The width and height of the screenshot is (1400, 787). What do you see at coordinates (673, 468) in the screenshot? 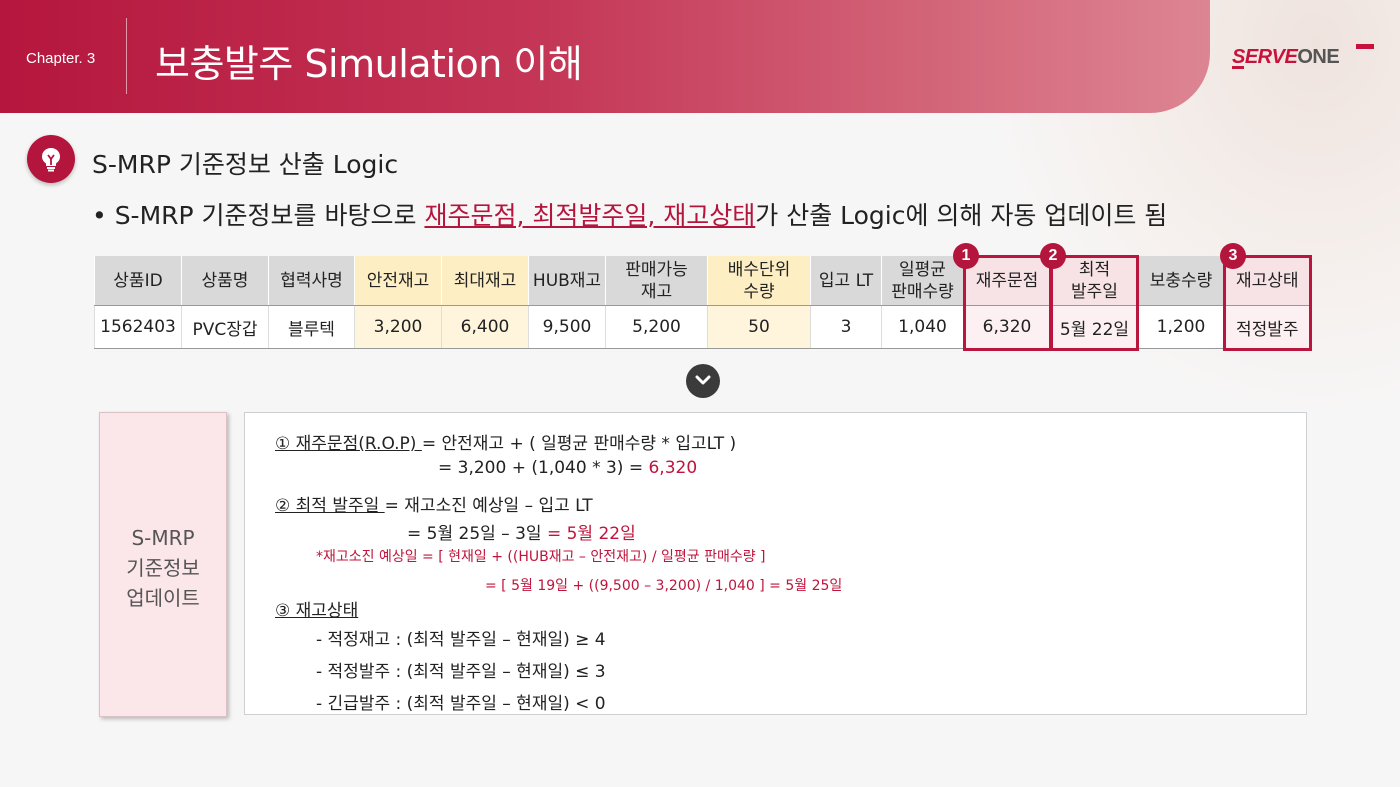
I see `formula-1-result: 6,320` at bounding box center [673, 468].